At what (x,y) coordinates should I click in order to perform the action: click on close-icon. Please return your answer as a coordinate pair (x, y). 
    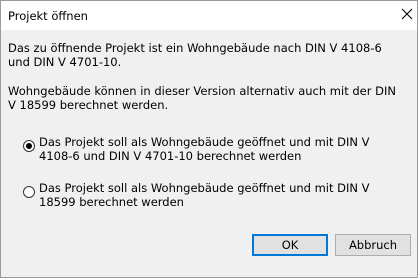
    Looking at the image, I should click on (407, 14).